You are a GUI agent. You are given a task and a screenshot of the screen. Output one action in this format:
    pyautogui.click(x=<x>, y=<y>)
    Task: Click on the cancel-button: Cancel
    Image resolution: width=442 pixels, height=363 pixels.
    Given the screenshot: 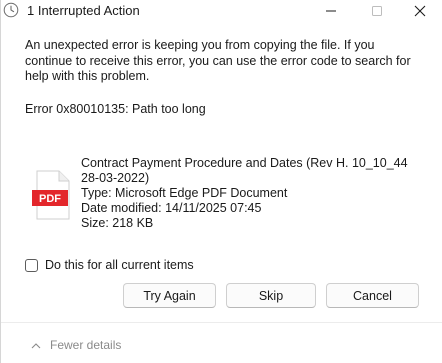 What is the action you would take?
    pyautogui.click(x=372, y=295)
    